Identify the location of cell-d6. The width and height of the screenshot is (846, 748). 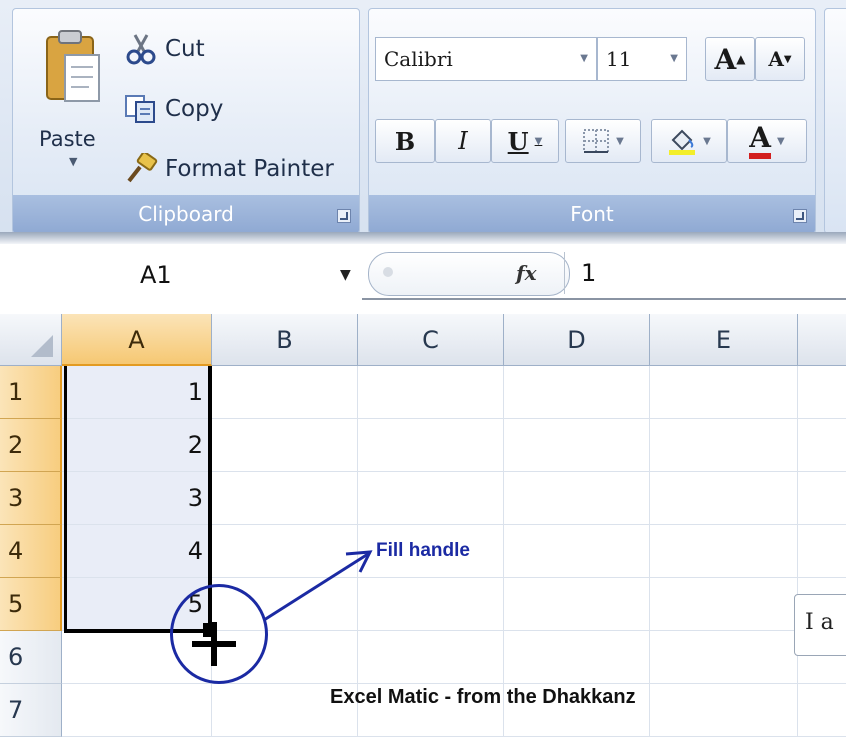
(577, 657).